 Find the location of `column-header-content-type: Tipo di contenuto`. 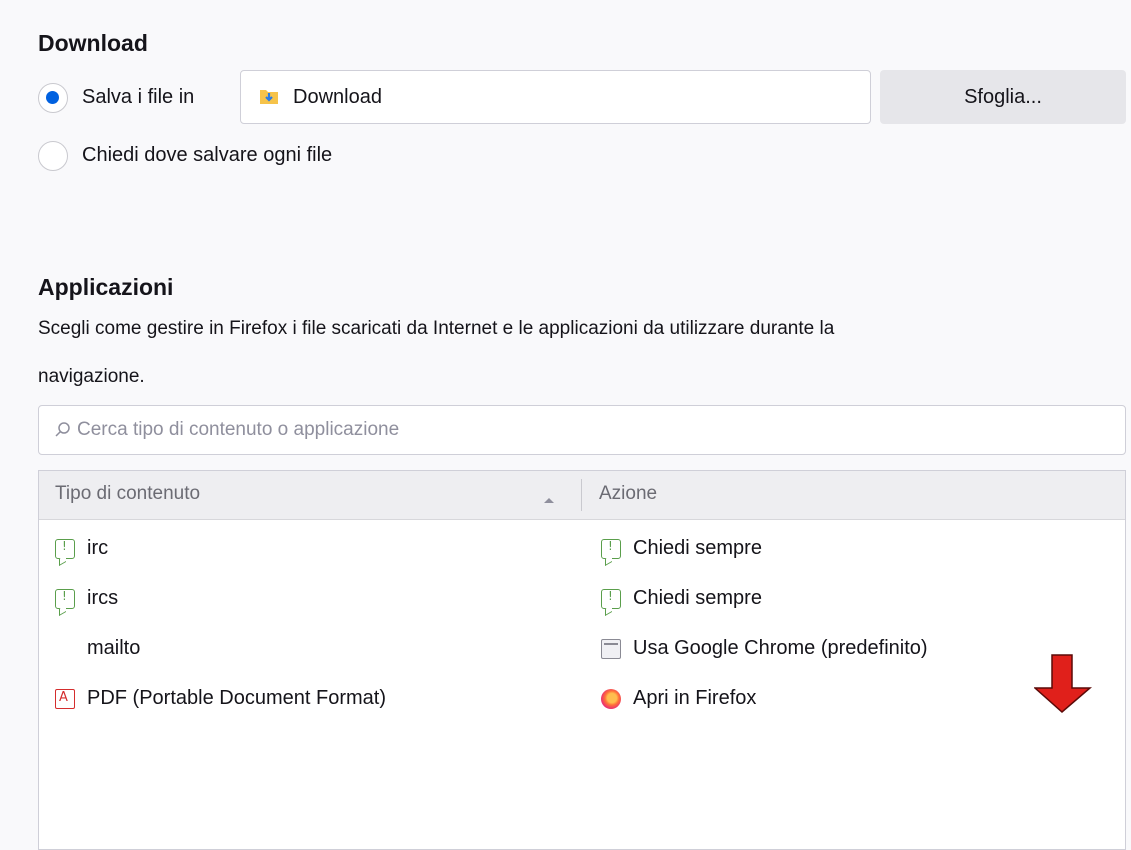

column-header-content-type: Tipo di contenuto is located at coordinates (127, 494).